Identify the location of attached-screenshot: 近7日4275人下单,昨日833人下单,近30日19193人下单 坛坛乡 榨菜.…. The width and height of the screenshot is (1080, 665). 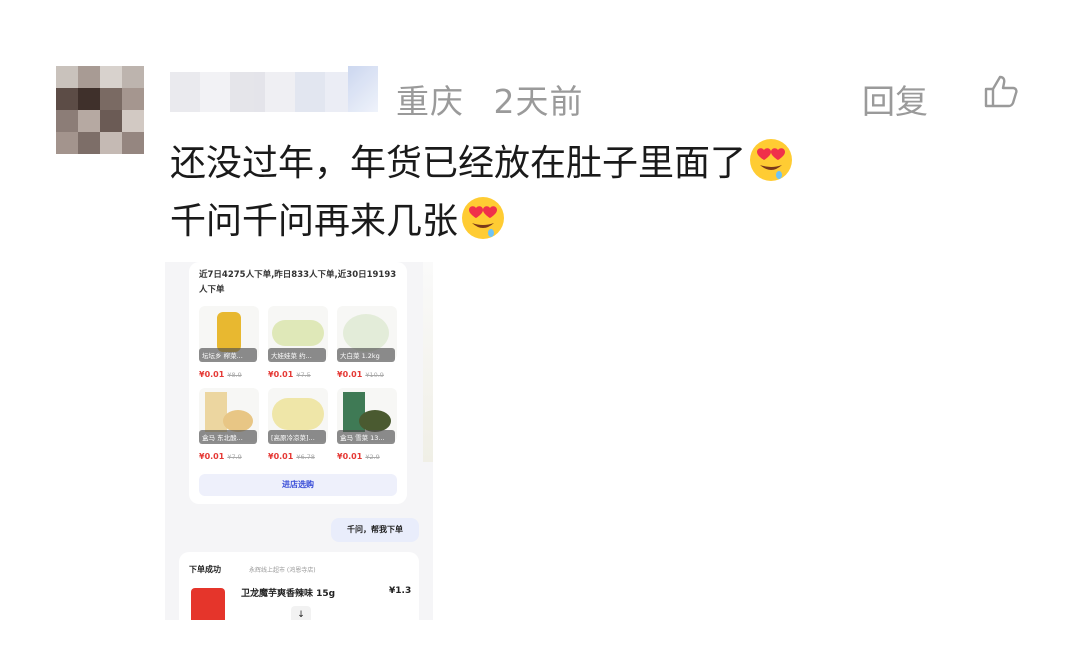
(299, 441).